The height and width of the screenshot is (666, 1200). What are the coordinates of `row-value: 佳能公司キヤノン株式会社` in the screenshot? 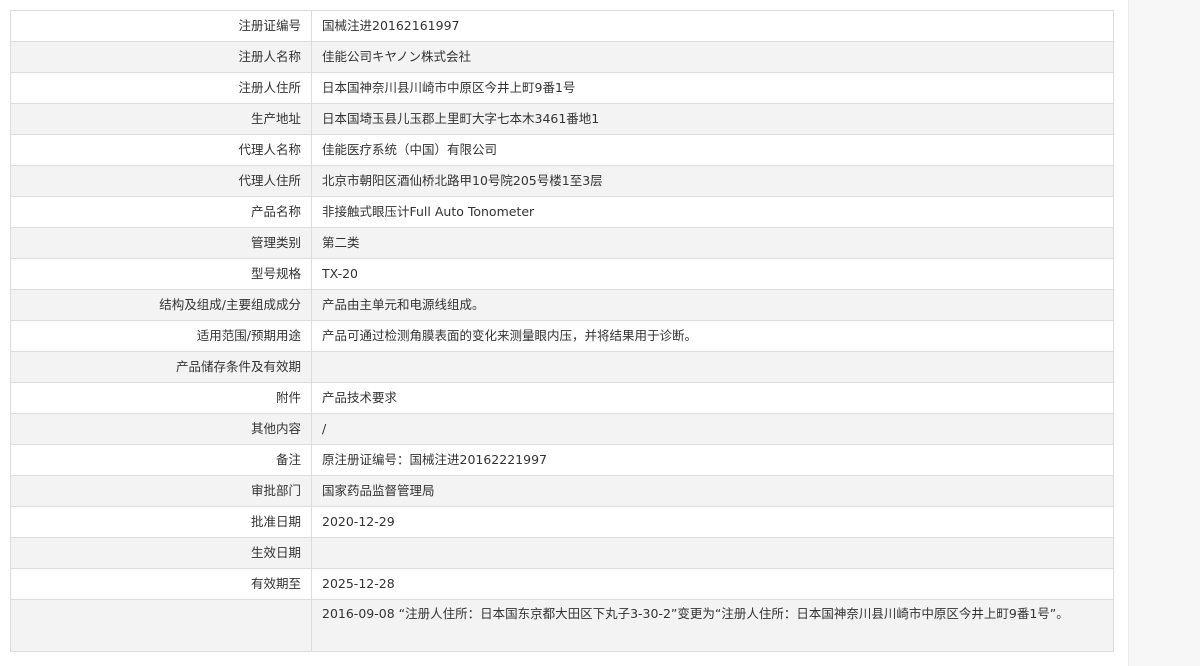 It's located at (712, 57).